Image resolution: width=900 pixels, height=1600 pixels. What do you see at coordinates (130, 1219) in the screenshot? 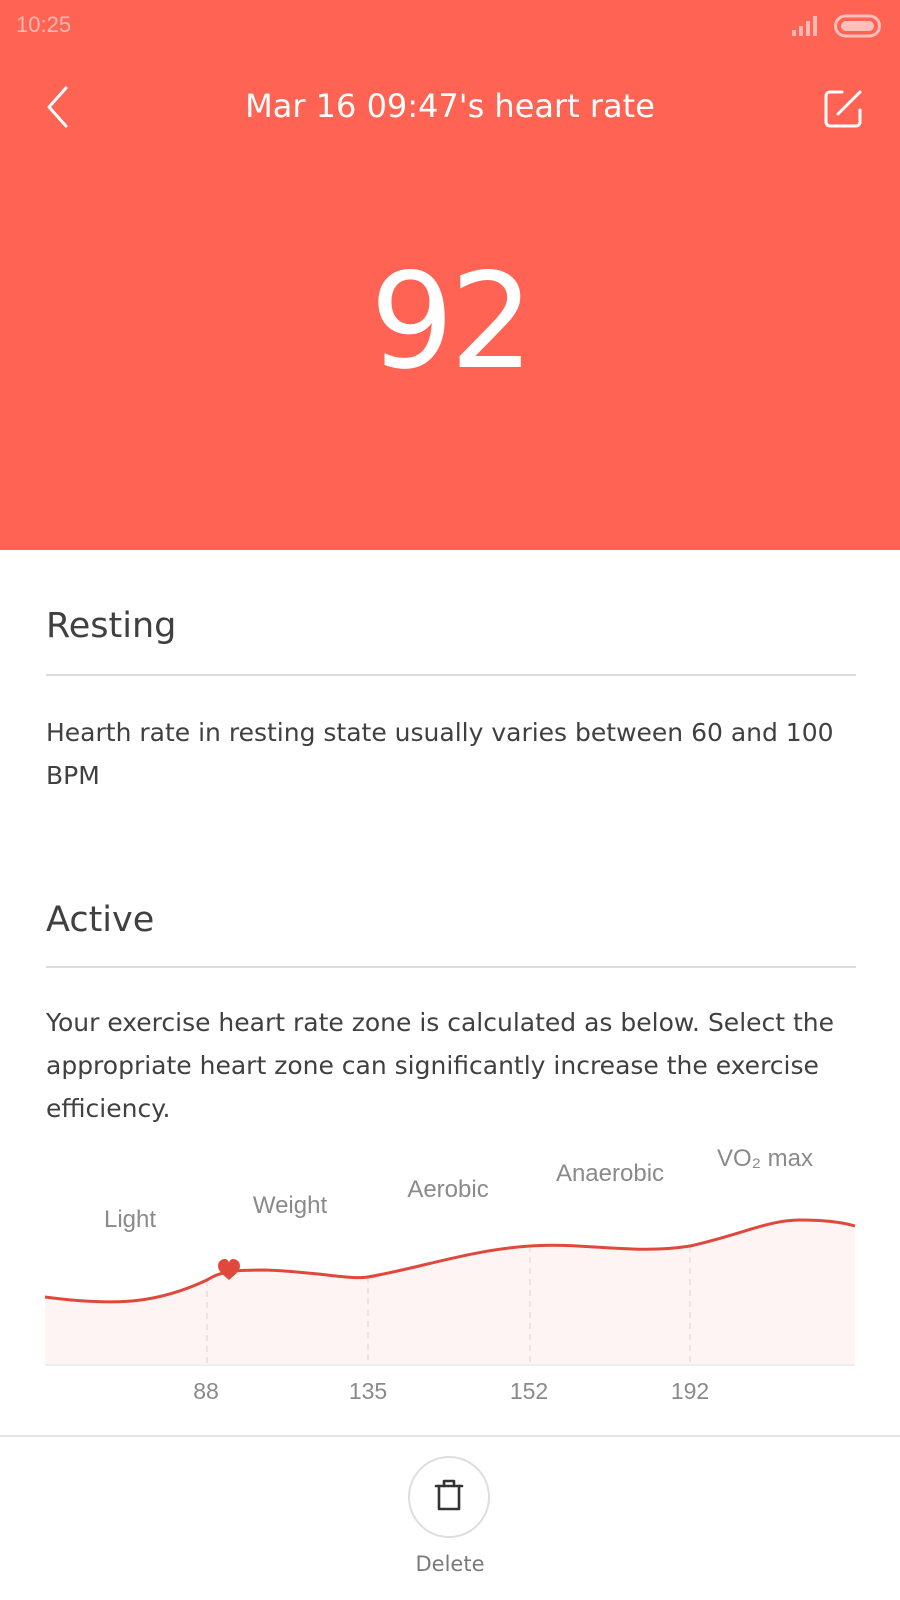
I see `zone-label-light: Light` at bounding box center [130, 1219].